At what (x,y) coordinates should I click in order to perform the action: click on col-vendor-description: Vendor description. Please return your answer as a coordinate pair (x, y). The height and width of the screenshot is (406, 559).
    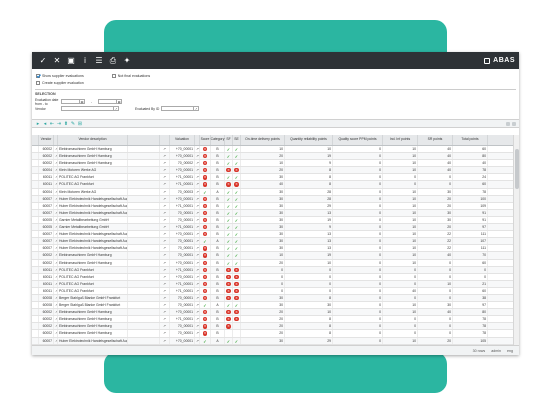
    Looking at the image, I should click on (93, 140).